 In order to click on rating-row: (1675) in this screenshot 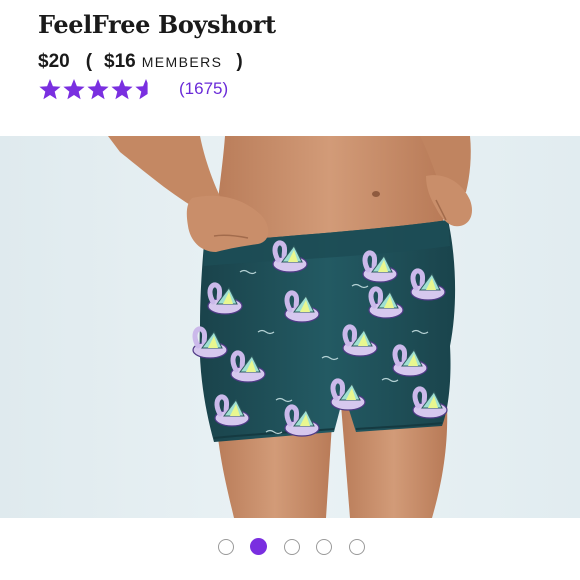, I will do `click(133, 89)`.